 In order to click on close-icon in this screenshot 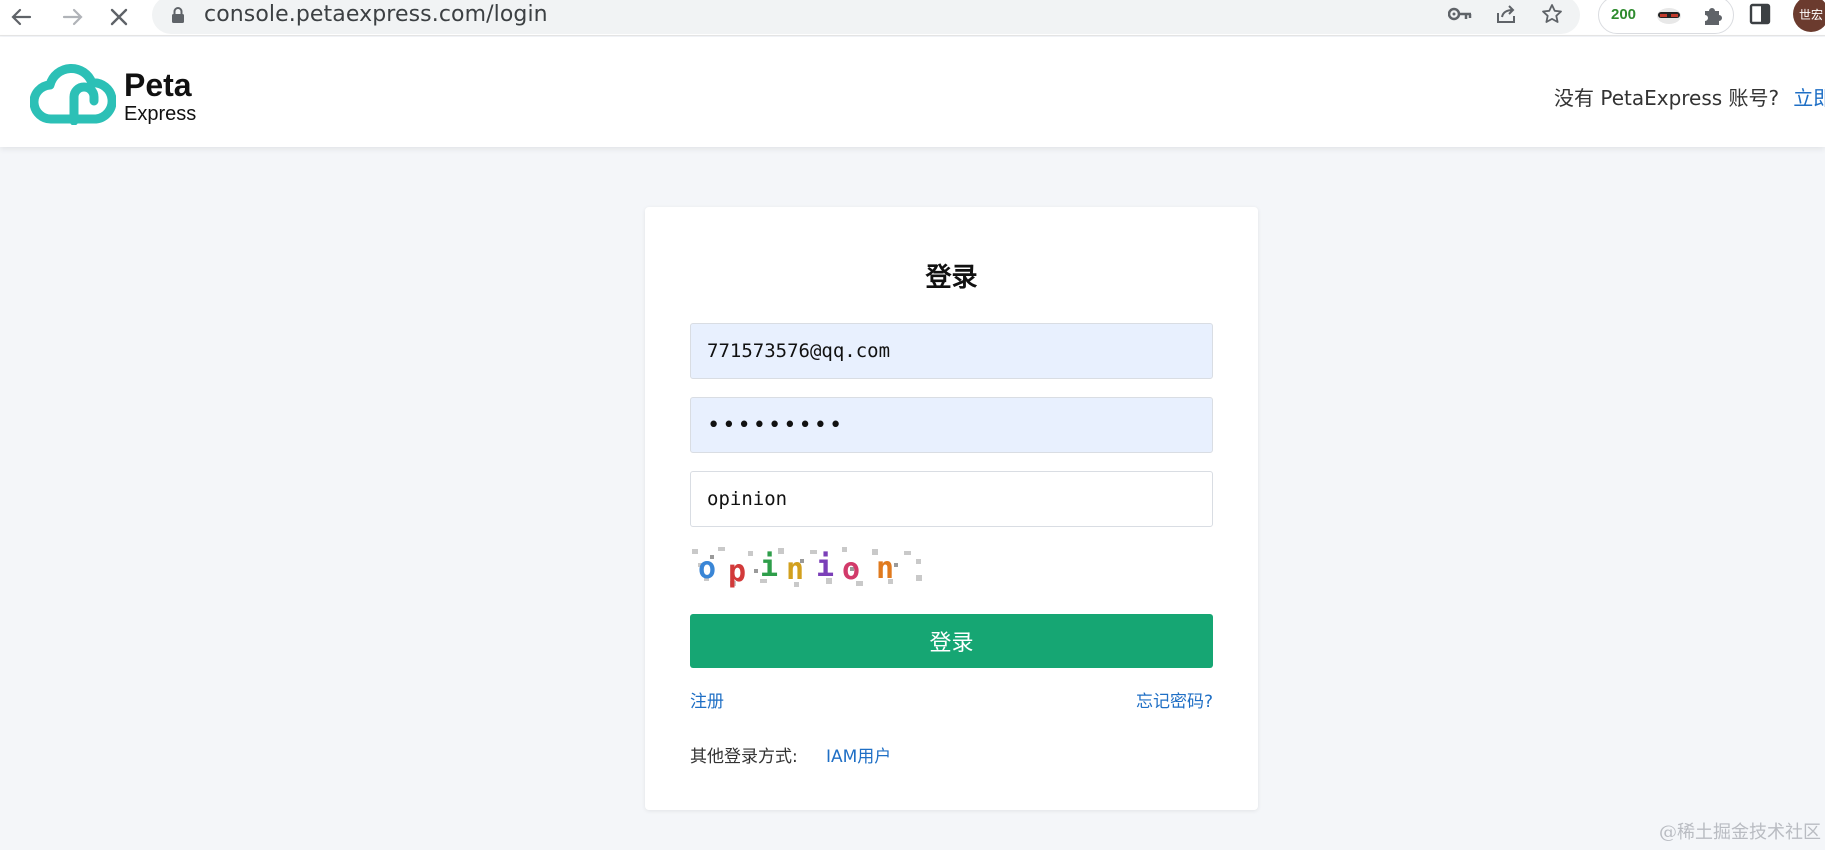, I will do `click(119, 17)`.